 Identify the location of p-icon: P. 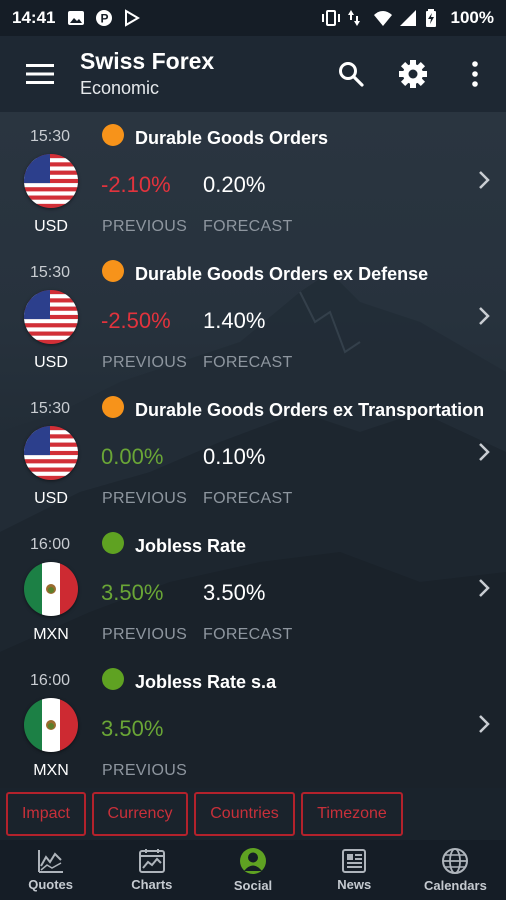
(104, 18).